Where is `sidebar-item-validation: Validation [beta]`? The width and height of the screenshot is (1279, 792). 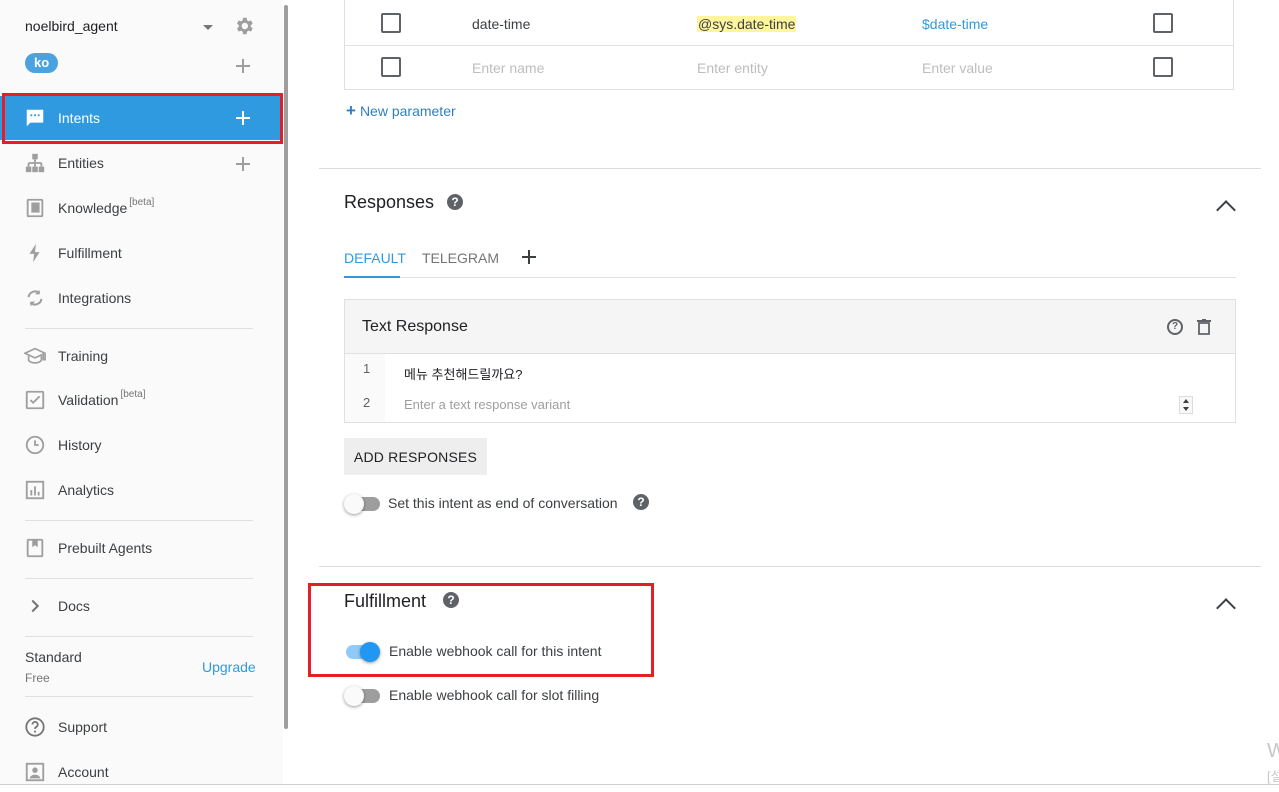
sidebar-item-validation: Validation [beta] is located at coordinates (141, 400).